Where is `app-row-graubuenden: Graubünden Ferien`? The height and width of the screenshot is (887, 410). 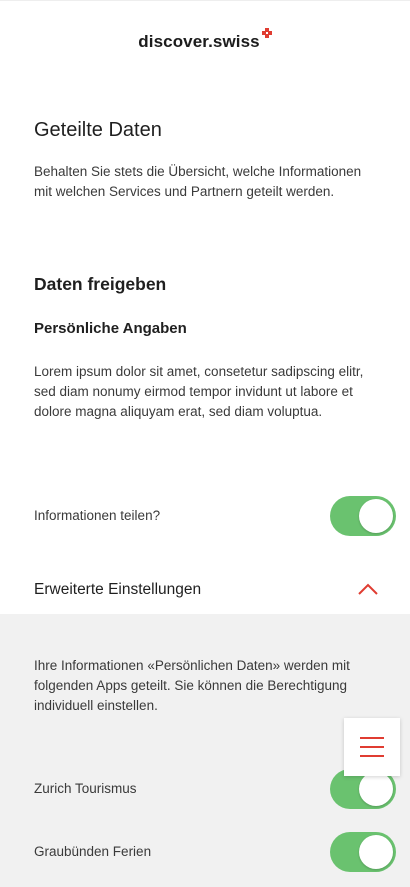
app-row-graubuenden: Graubünden Ferien is located at coordinates (215, 852).